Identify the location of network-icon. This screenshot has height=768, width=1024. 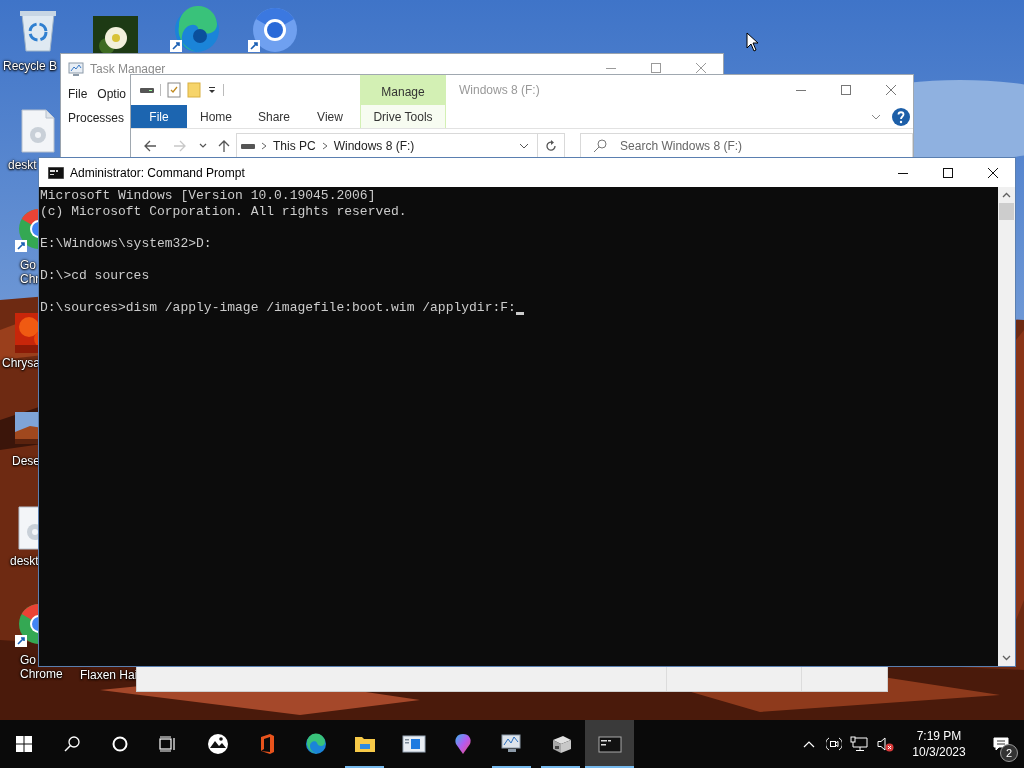
(859, 744).